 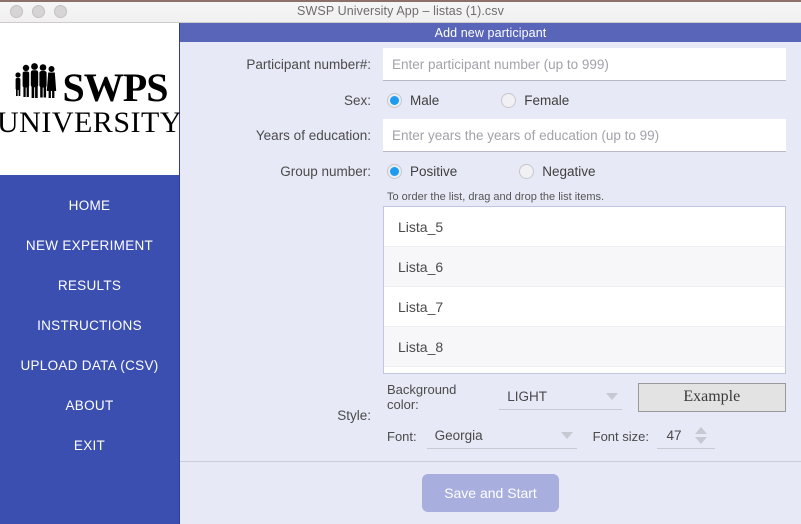 I want to click on background-color-label: Background color:, so click(x=422, y=397).